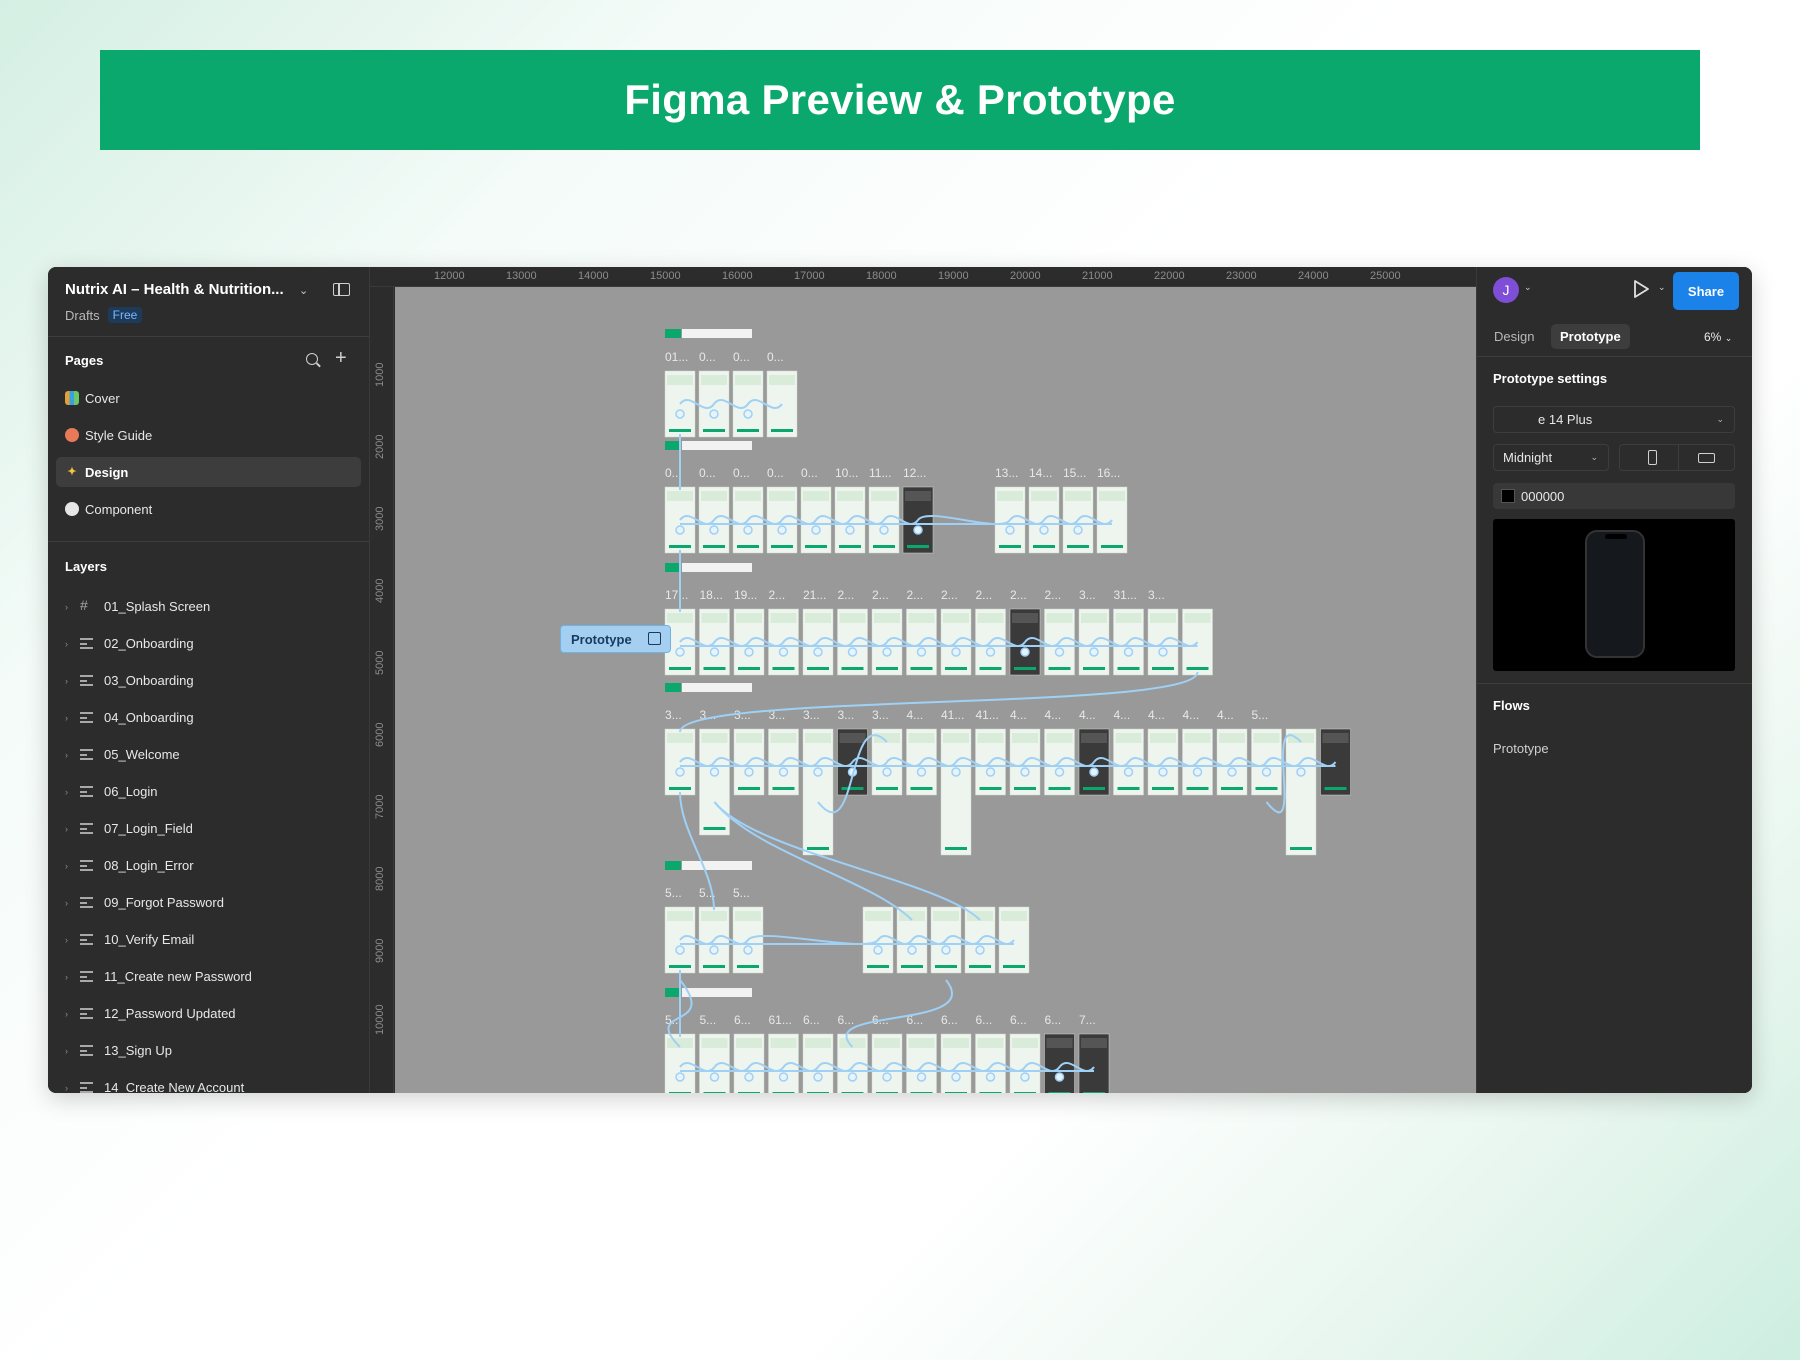 The height and width of the screenshot is (1360, 1800). I want to click on layer-item: › 14_Create New Account, so click(208, 1081).